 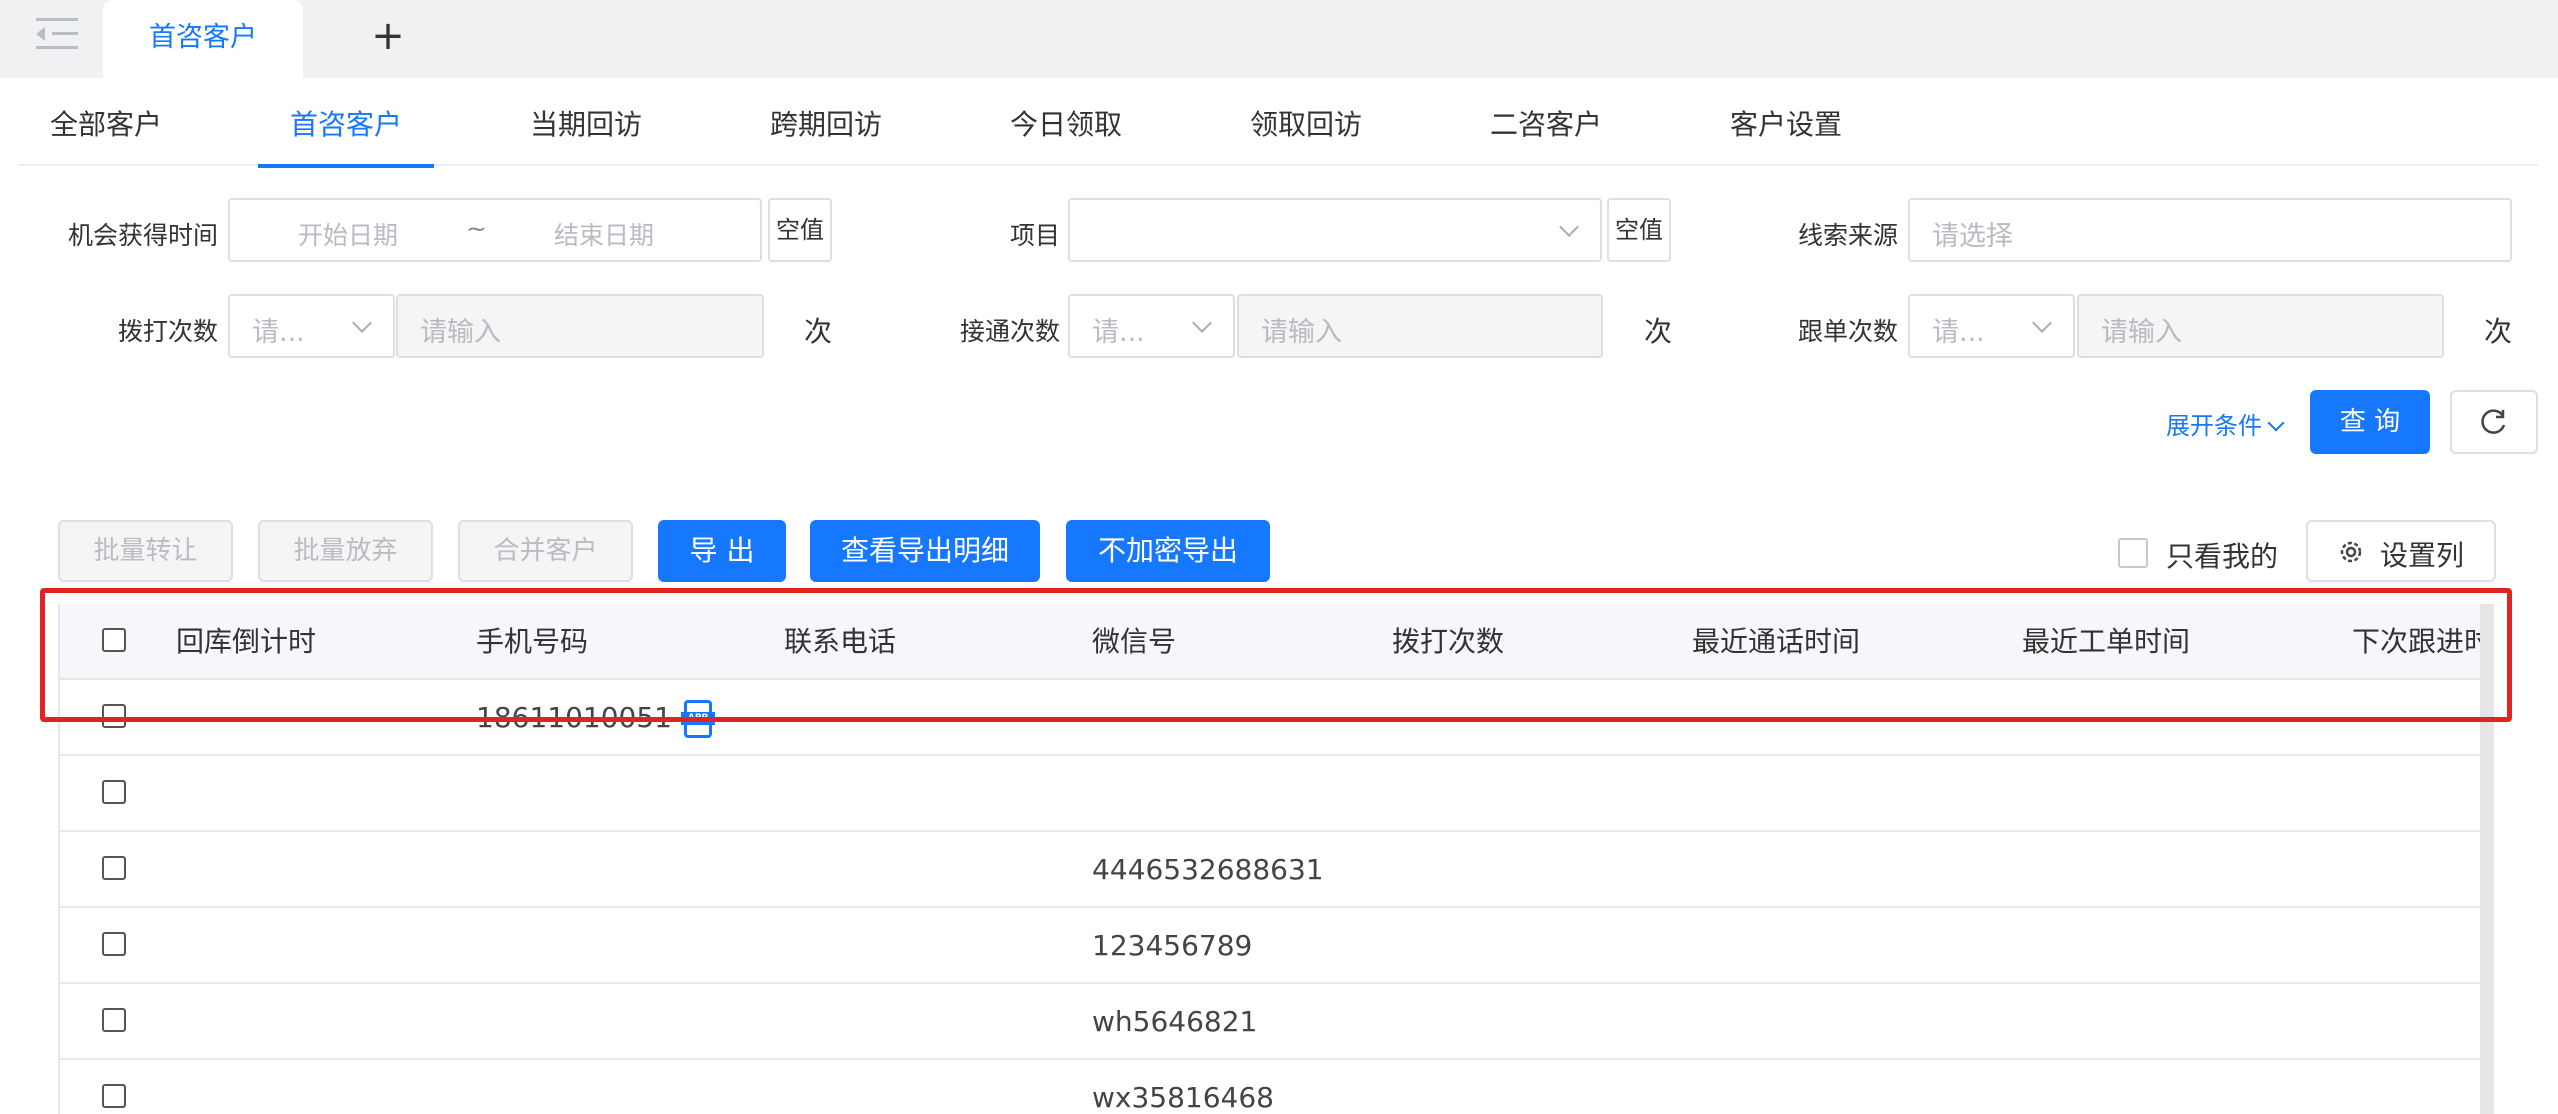 I want to click on project-label: 项目, so click(x=1034, y=235).